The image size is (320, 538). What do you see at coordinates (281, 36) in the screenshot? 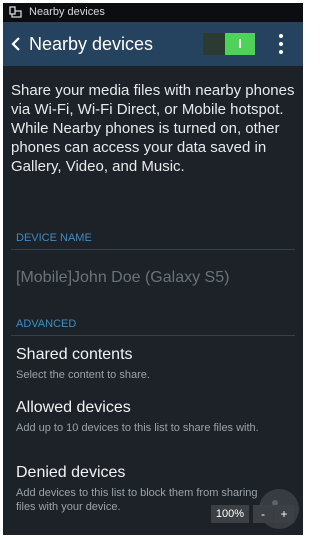
I see `more-vertical-icon` at bounding box center [281, 36].